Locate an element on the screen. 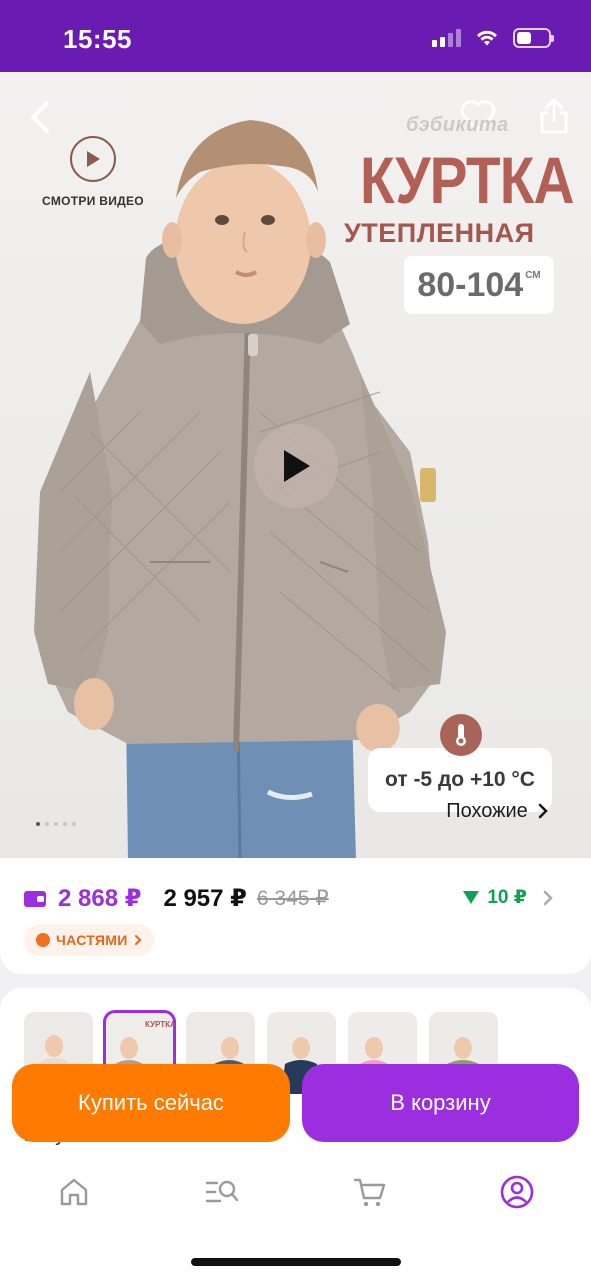 This screenshot has height=1280, width=591. pie-chart-icon is located at coordinates (43, 940).